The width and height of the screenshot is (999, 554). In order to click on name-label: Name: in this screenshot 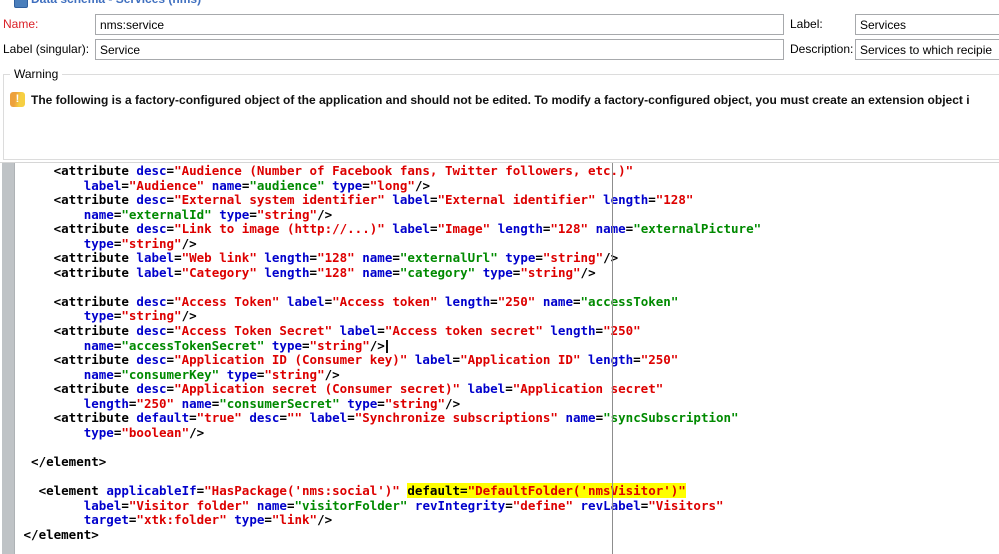, I will do `click(21, 24)`.